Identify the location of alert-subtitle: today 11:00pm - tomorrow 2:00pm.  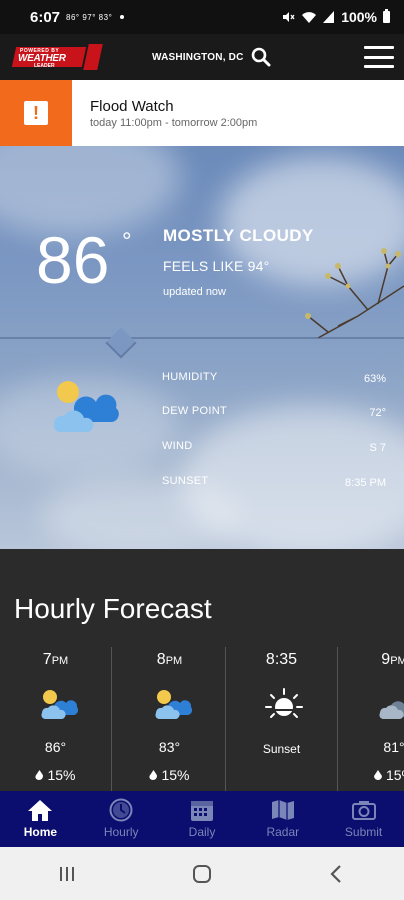
(174, 123).